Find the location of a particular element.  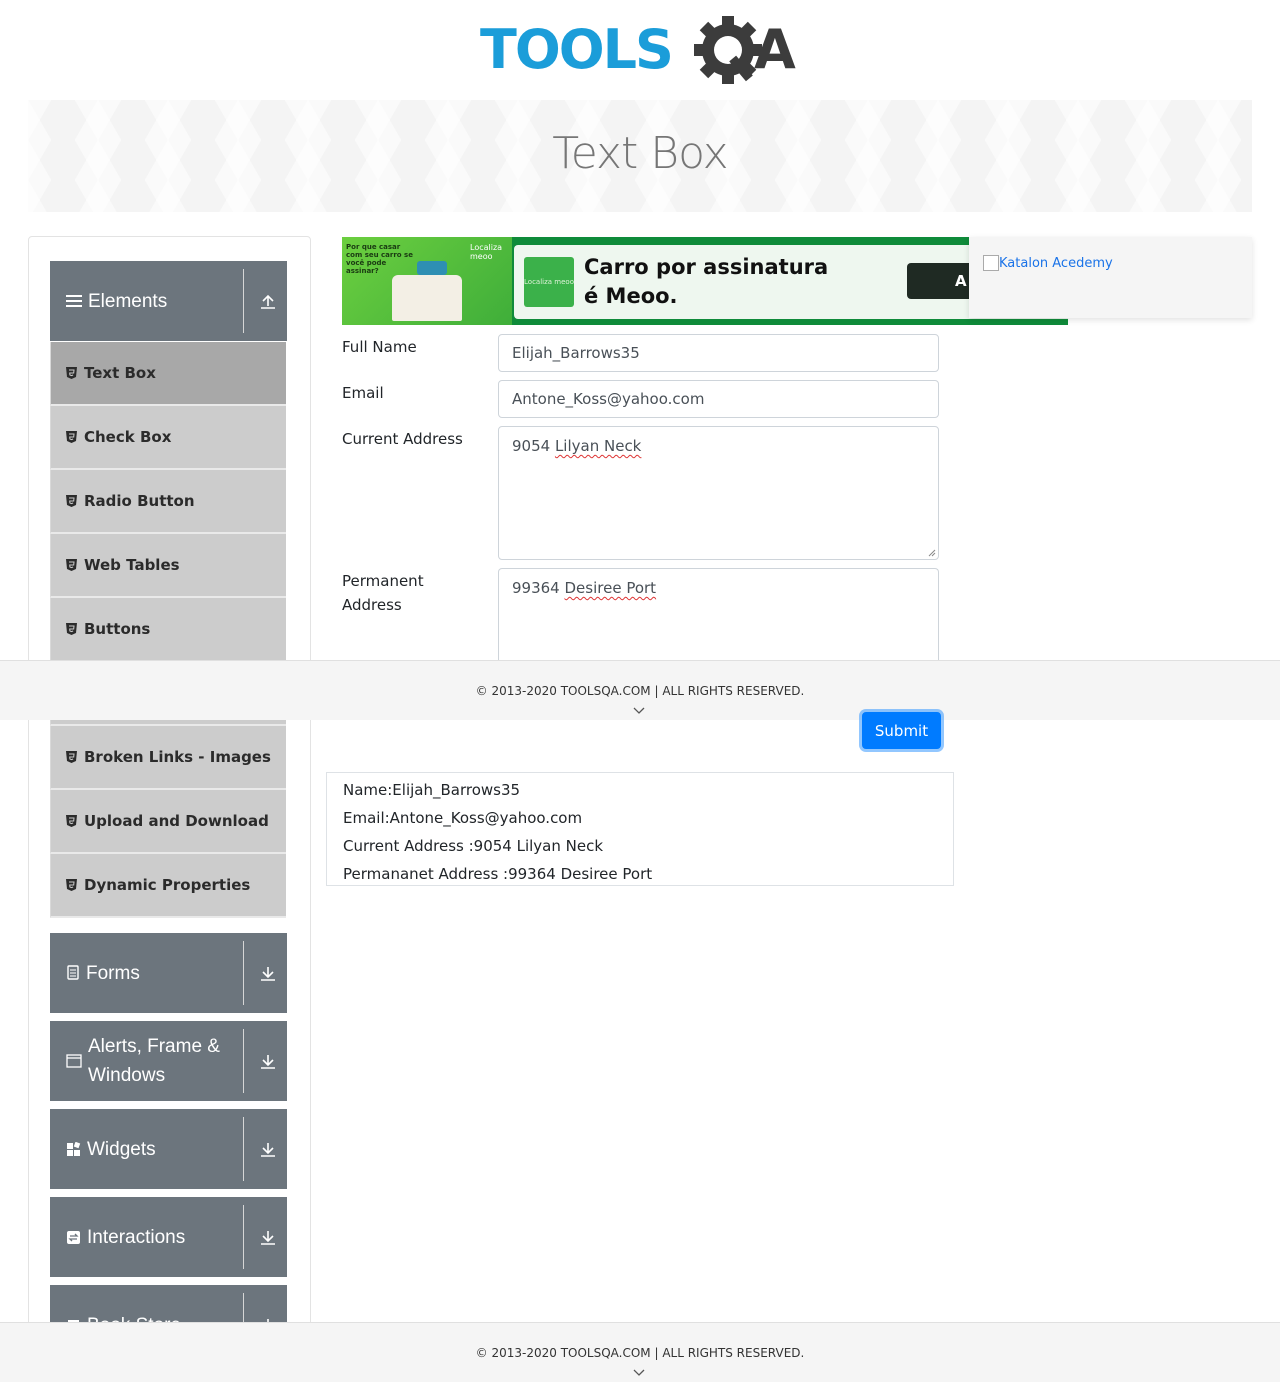

interactions-icon is located at coordinates (73, 1237).